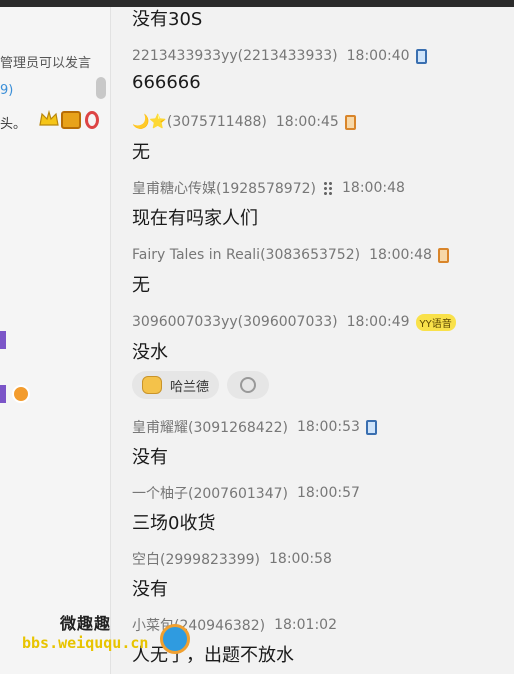  What do you see at coordinates (307, 122) in the screenshot?
I see `message-time: 18:00:45` at bounding box center [307, 122].